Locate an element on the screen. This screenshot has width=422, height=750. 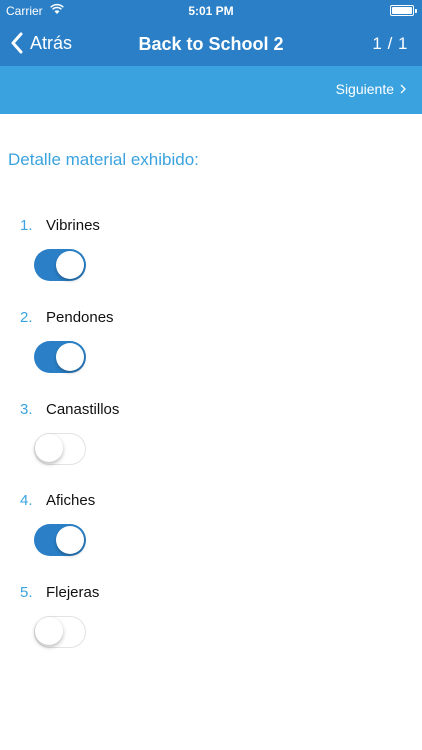
navigation-bar: Atrás Back to School 2 1 / 1 is located at coordinates (211, 44).